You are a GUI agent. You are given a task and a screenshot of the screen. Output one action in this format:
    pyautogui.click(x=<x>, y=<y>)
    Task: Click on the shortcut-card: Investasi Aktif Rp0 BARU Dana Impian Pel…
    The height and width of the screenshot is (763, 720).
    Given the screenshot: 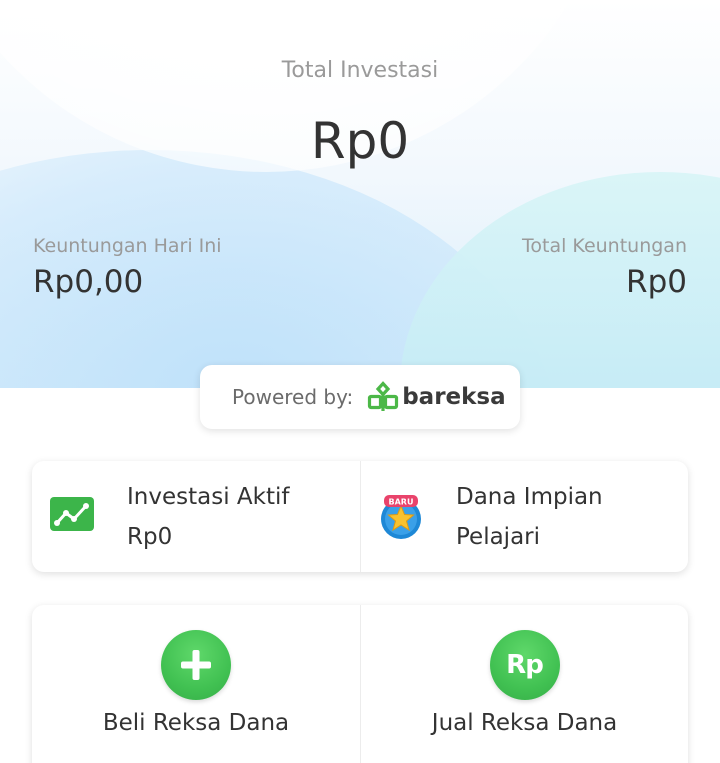 What is the action you would take?
    pyautogui.click(x=360, y=516)
    